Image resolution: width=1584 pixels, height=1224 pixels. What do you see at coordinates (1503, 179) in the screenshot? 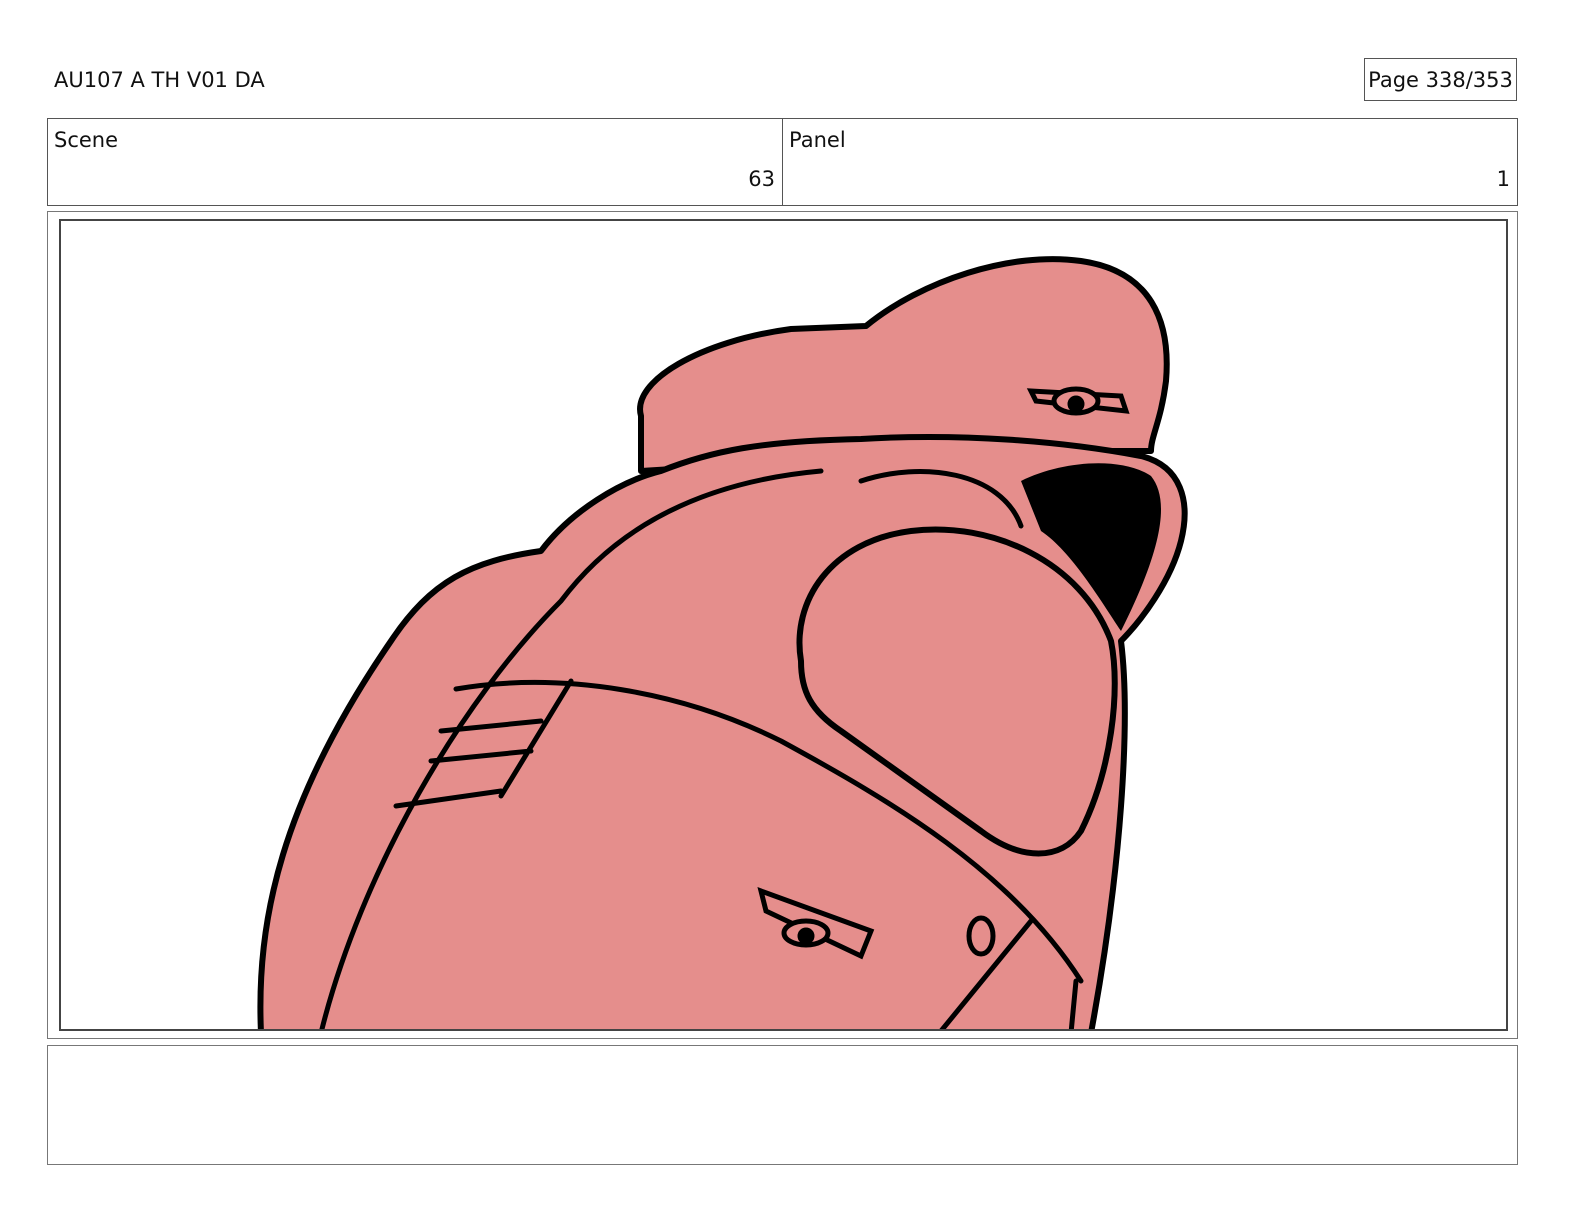
I see `panel-value: 1` at bounding box center [1503, 179].